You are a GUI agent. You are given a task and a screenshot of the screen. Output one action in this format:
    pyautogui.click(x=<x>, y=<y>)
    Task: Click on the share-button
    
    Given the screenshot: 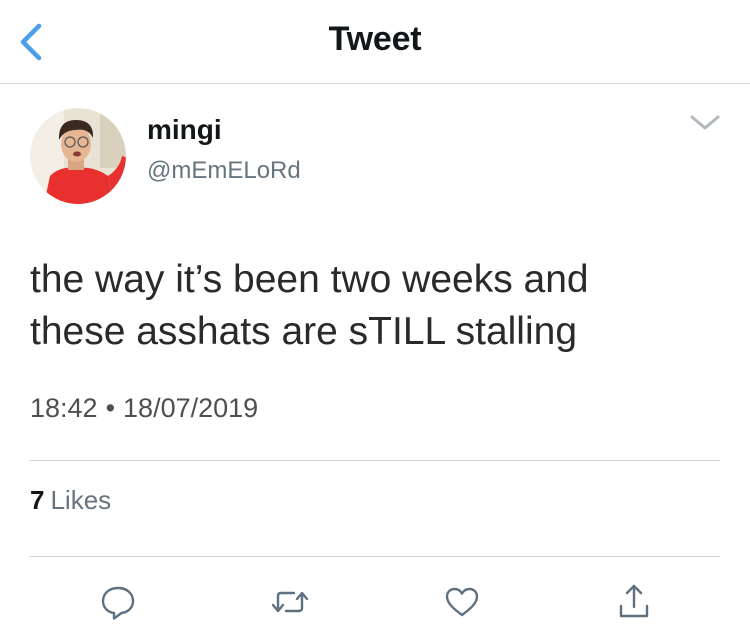 What is the action you would take?
    pyautogui.click(x=634, y=602)
    